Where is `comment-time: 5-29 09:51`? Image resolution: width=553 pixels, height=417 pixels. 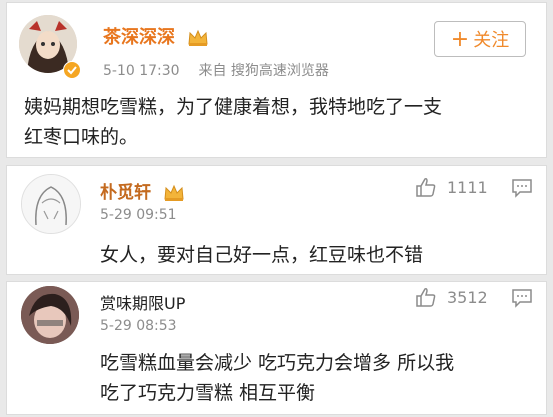
comment-time: 5-29 09:51 is located at coordinates (138, 215).